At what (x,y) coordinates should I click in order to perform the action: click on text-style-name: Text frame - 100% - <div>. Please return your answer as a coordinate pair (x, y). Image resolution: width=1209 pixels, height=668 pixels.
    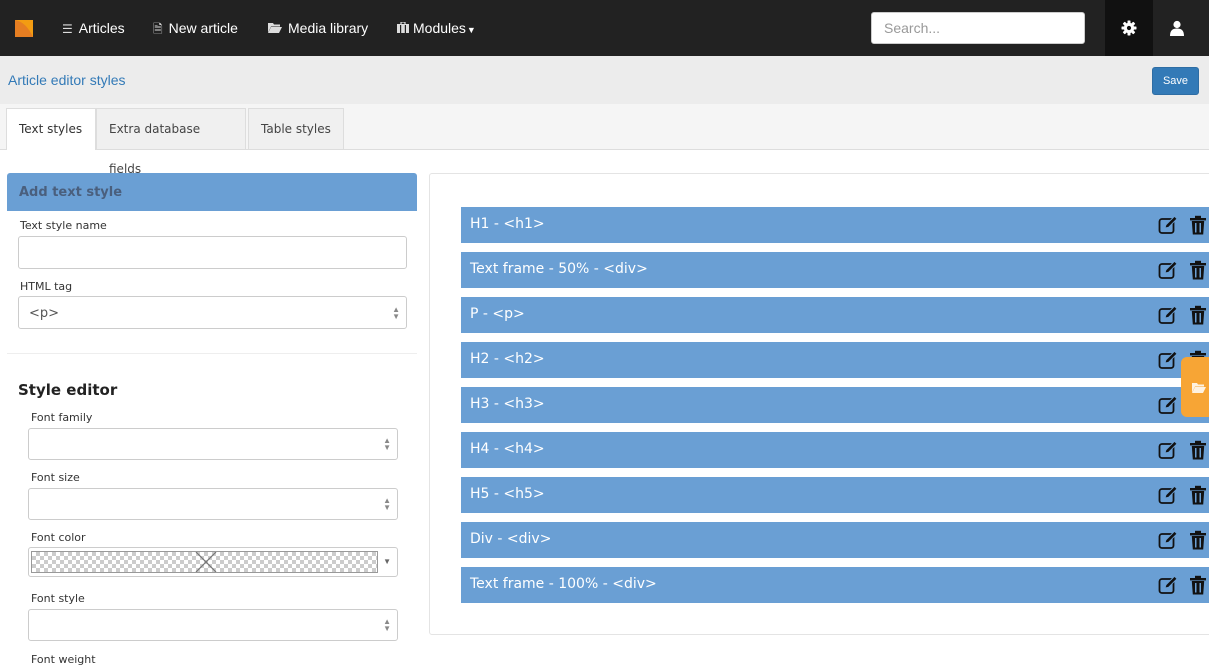
    Looking at the image, I should click on (563, 584).